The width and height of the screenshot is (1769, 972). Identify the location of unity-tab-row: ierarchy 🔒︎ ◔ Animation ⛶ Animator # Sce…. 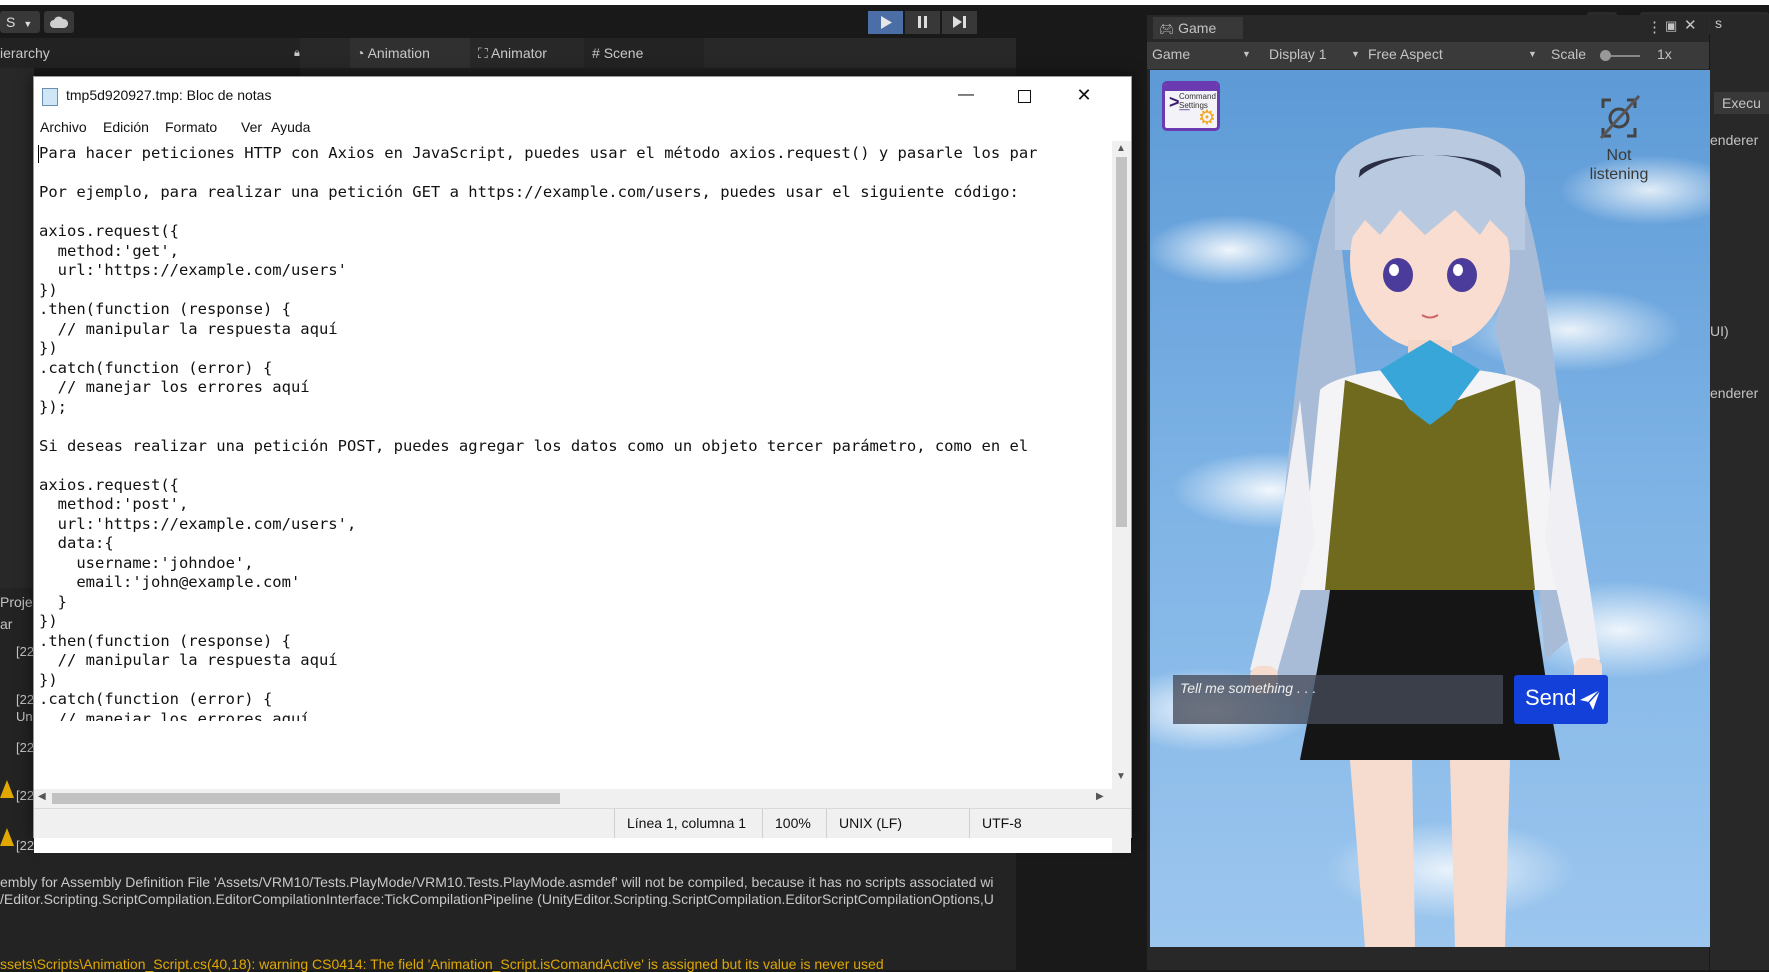
(508, 53).